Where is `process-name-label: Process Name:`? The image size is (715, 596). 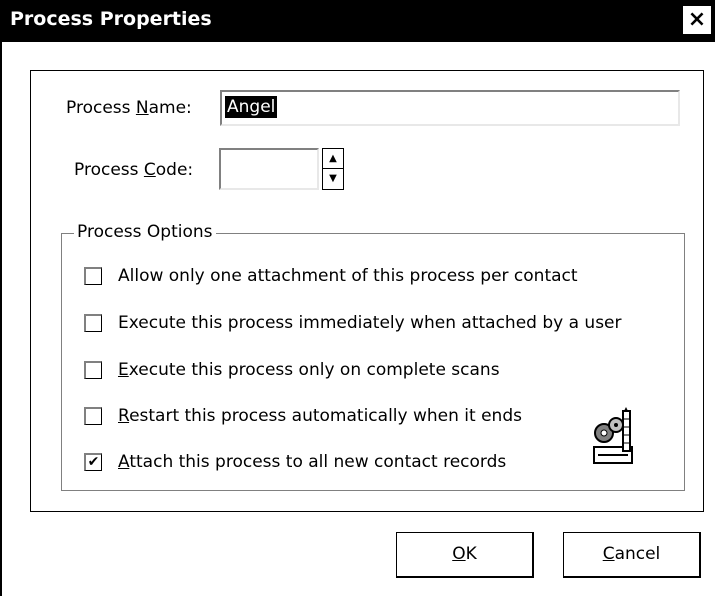
process-name-label: Process Name: is located at coordinates (129, 108).